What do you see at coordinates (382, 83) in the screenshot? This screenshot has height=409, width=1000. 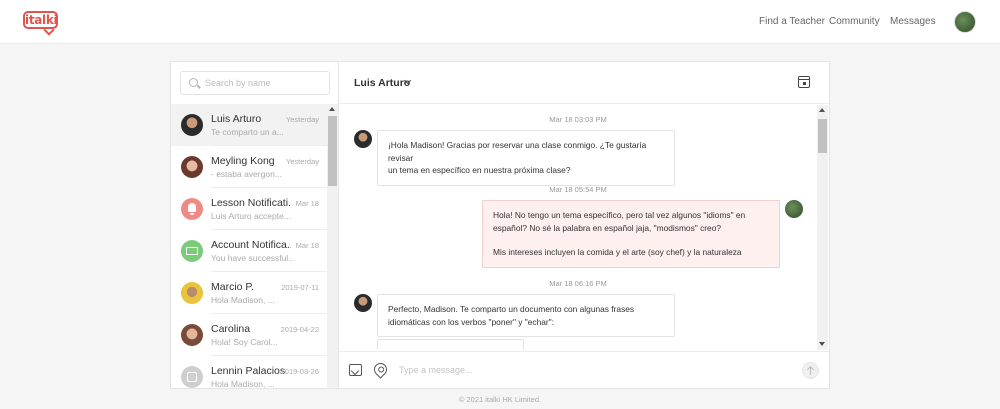 I see `chat-contact-name: Luis Arturo` at bounding box center [382, 83].